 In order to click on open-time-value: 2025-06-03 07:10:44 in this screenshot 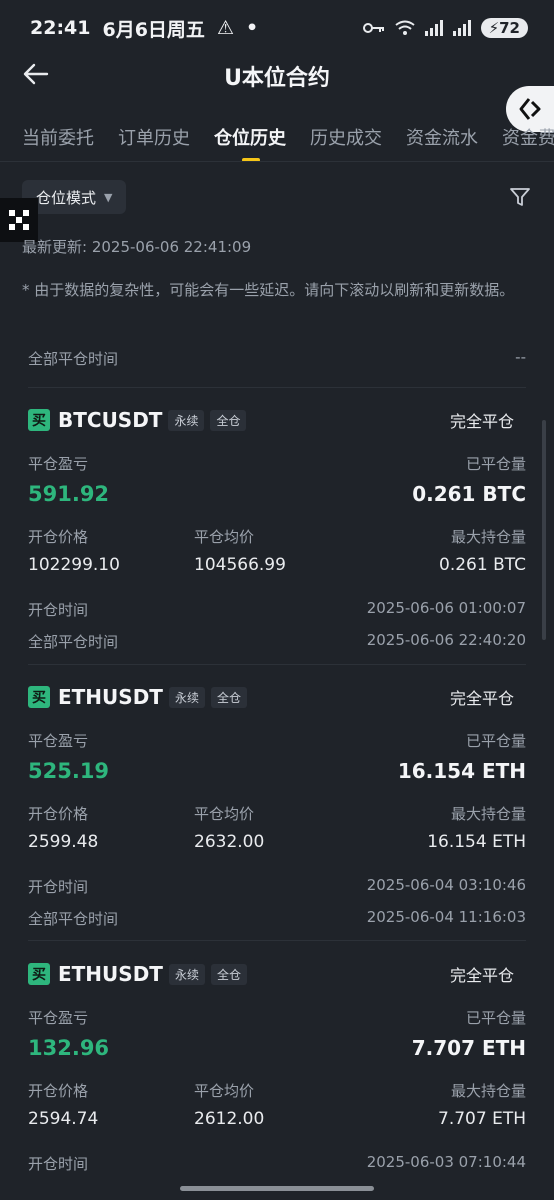, I will do `click(446, 1162)`.